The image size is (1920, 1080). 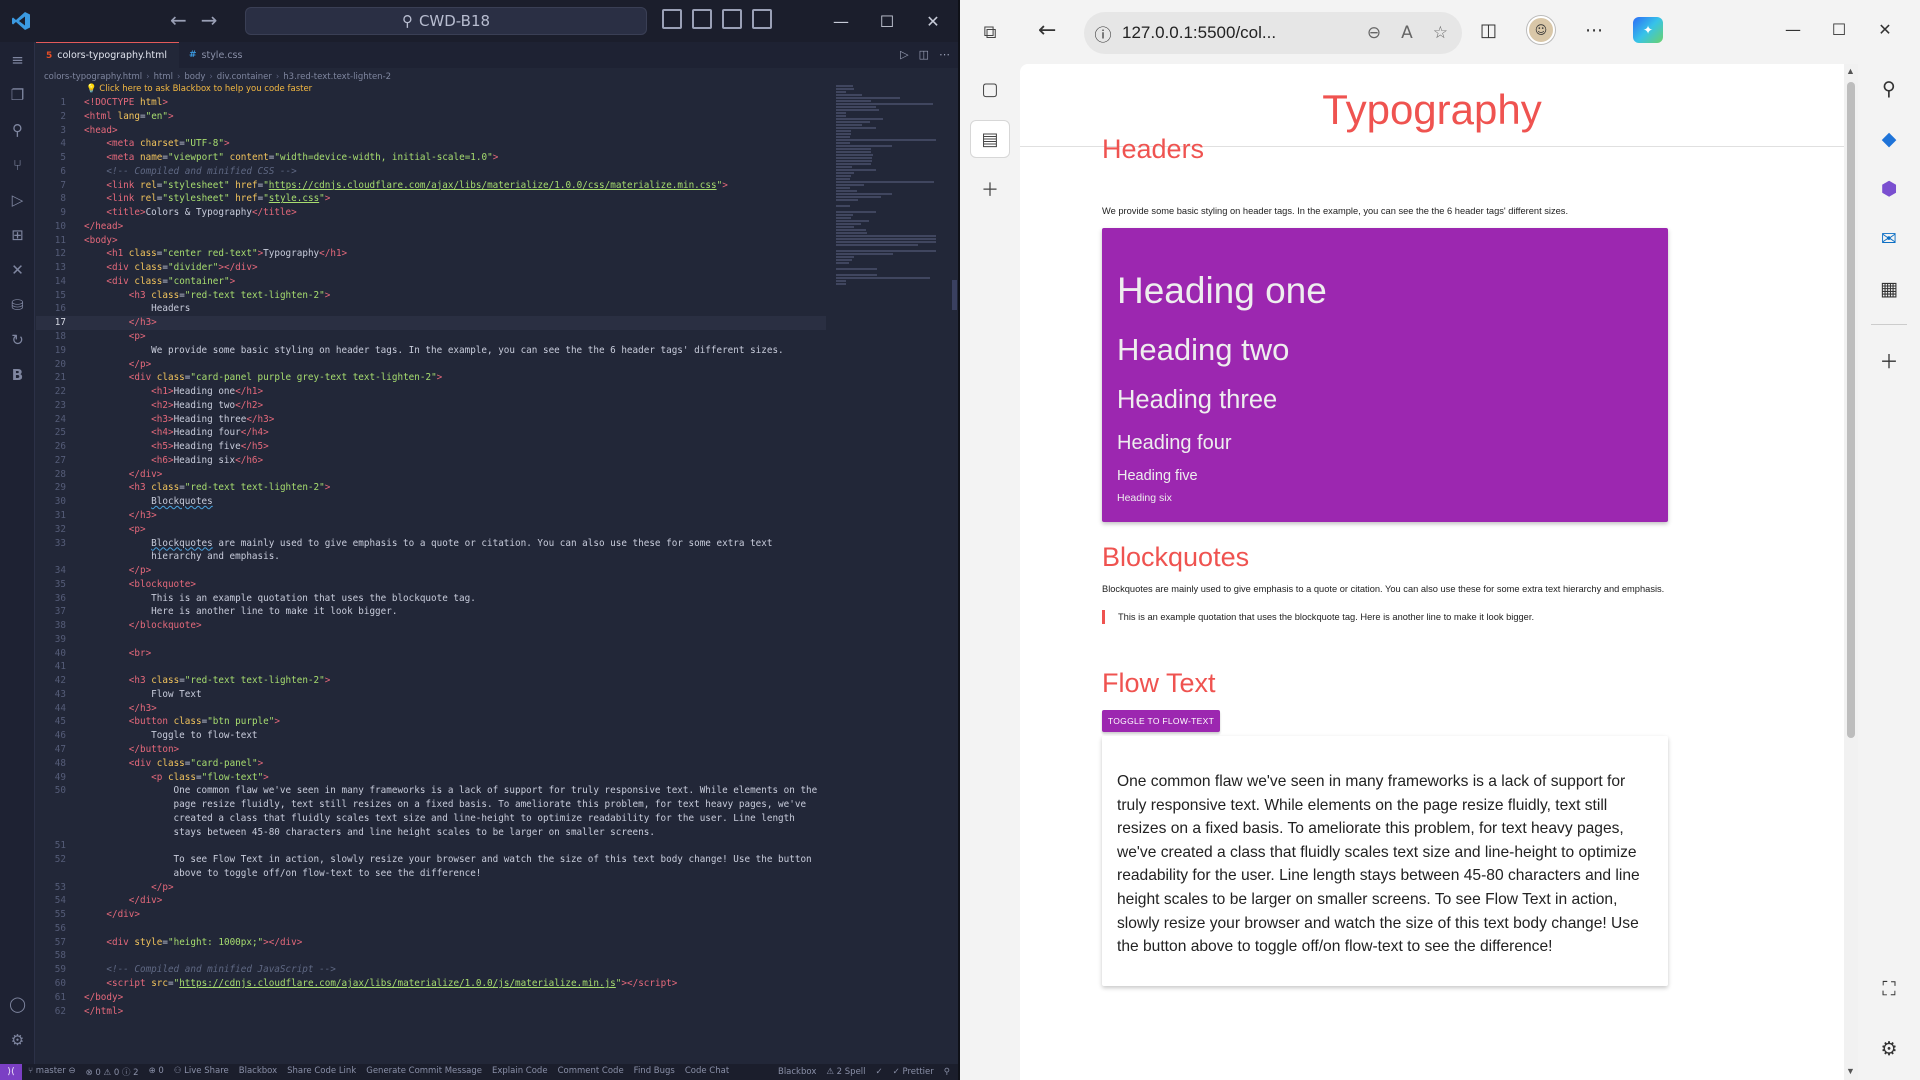 I want to click on code-line: 42 <h3 class="red-text text-lighten-2">, so click(x=431, y=681).